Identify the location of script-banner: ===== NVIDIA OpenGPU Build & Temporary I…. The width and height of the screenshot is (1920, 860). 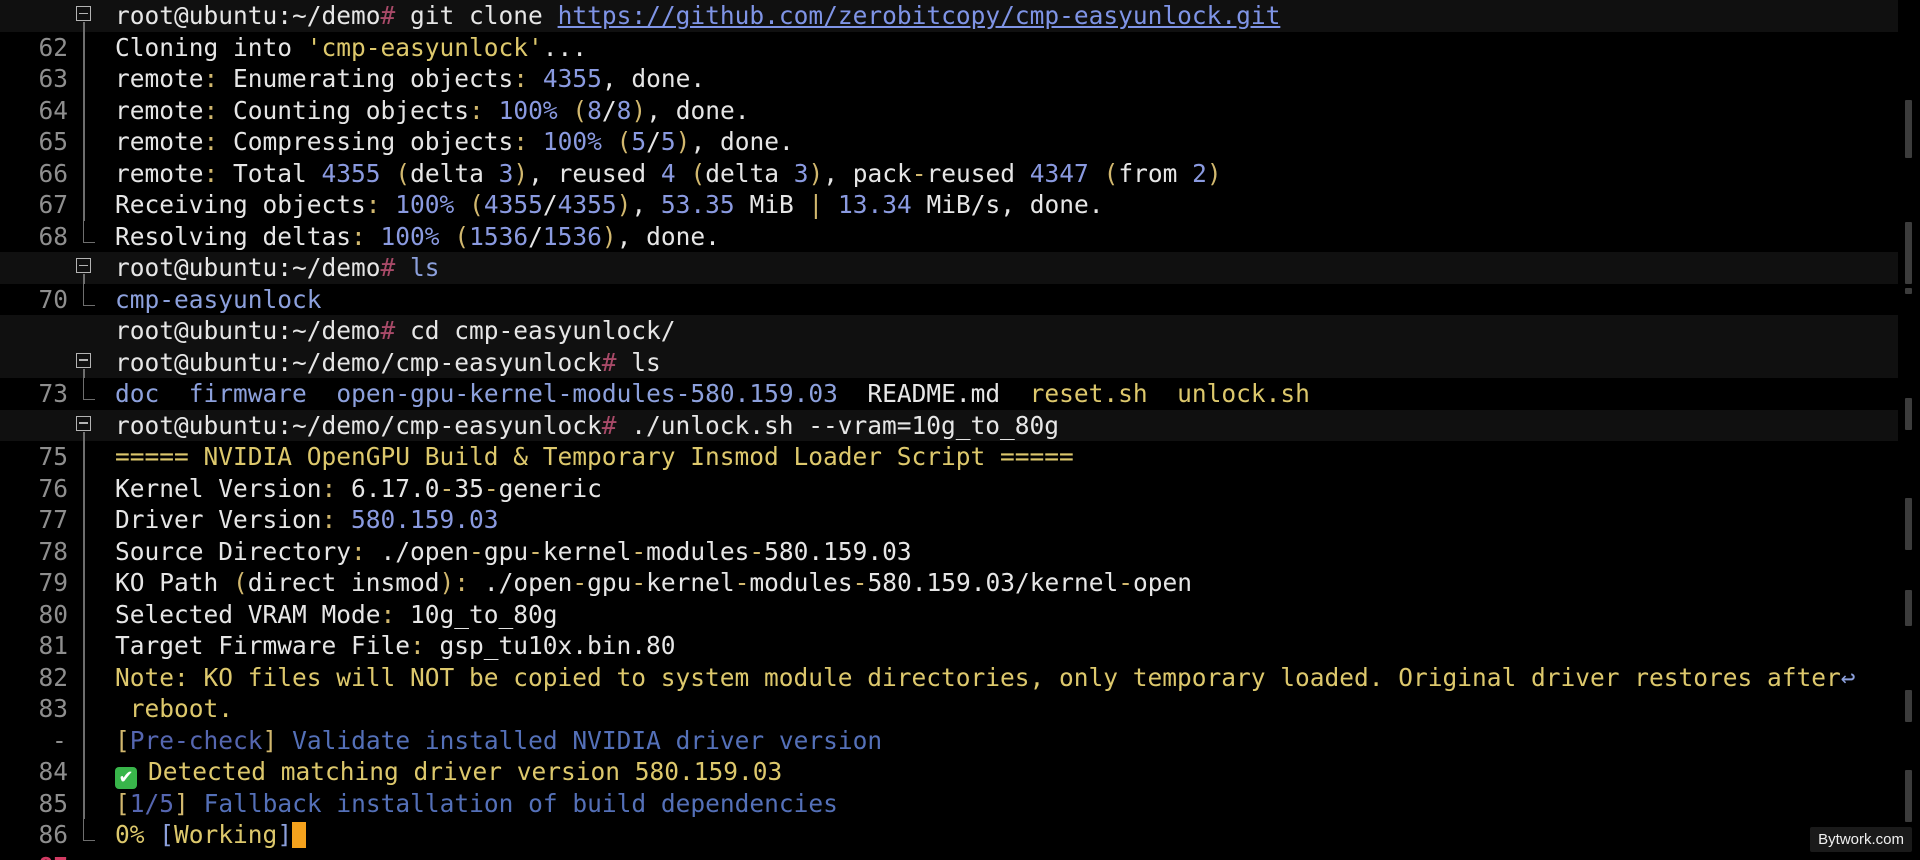
(594, 456).